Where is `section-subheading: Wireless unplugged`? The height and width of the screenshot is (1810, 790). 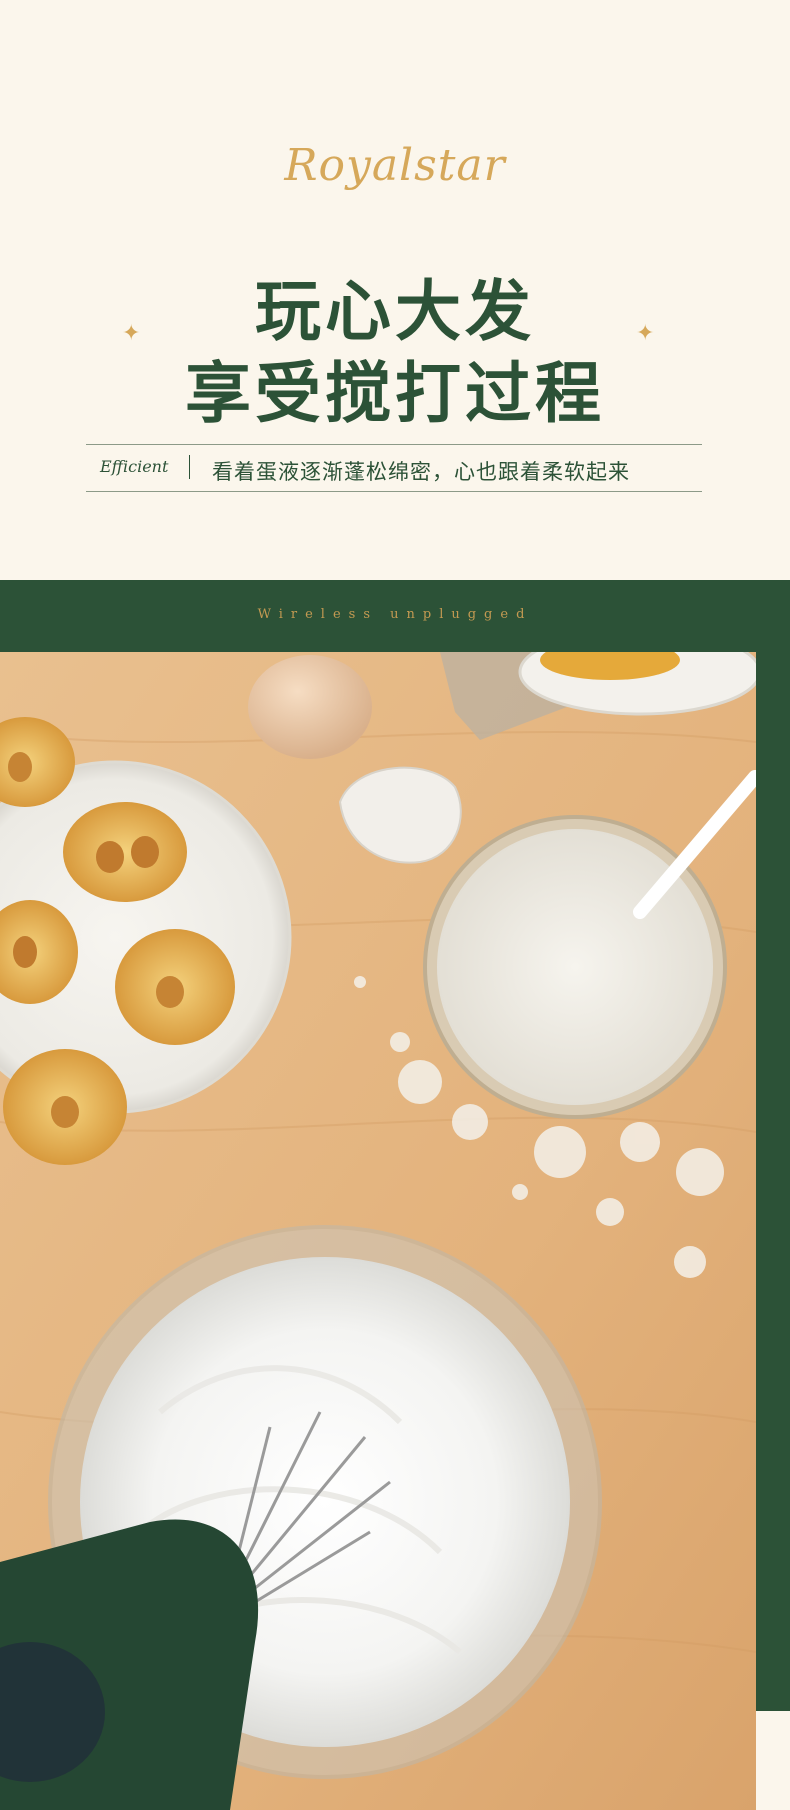 section-subheading: Wireless unplugged is located at coordinates (395, 614).